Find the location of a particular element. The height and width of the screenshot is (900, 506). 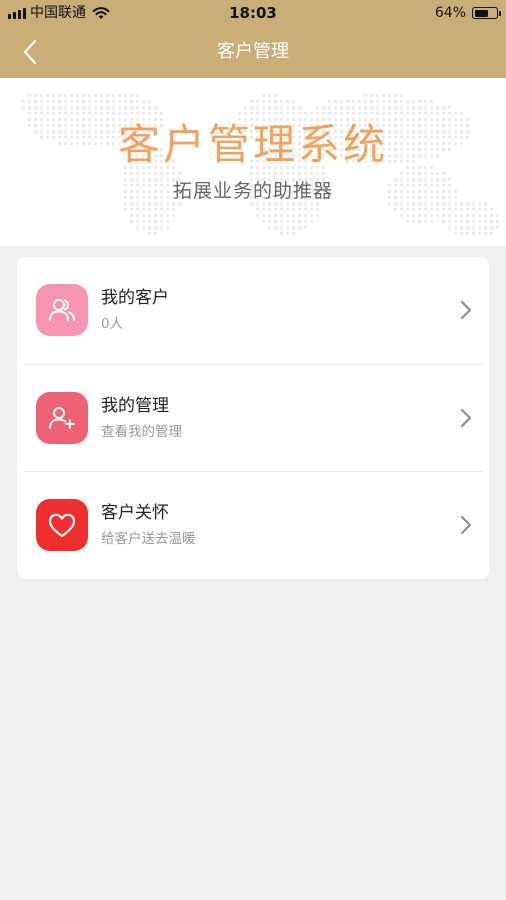

users-icon is located at coordinates (62, 310).